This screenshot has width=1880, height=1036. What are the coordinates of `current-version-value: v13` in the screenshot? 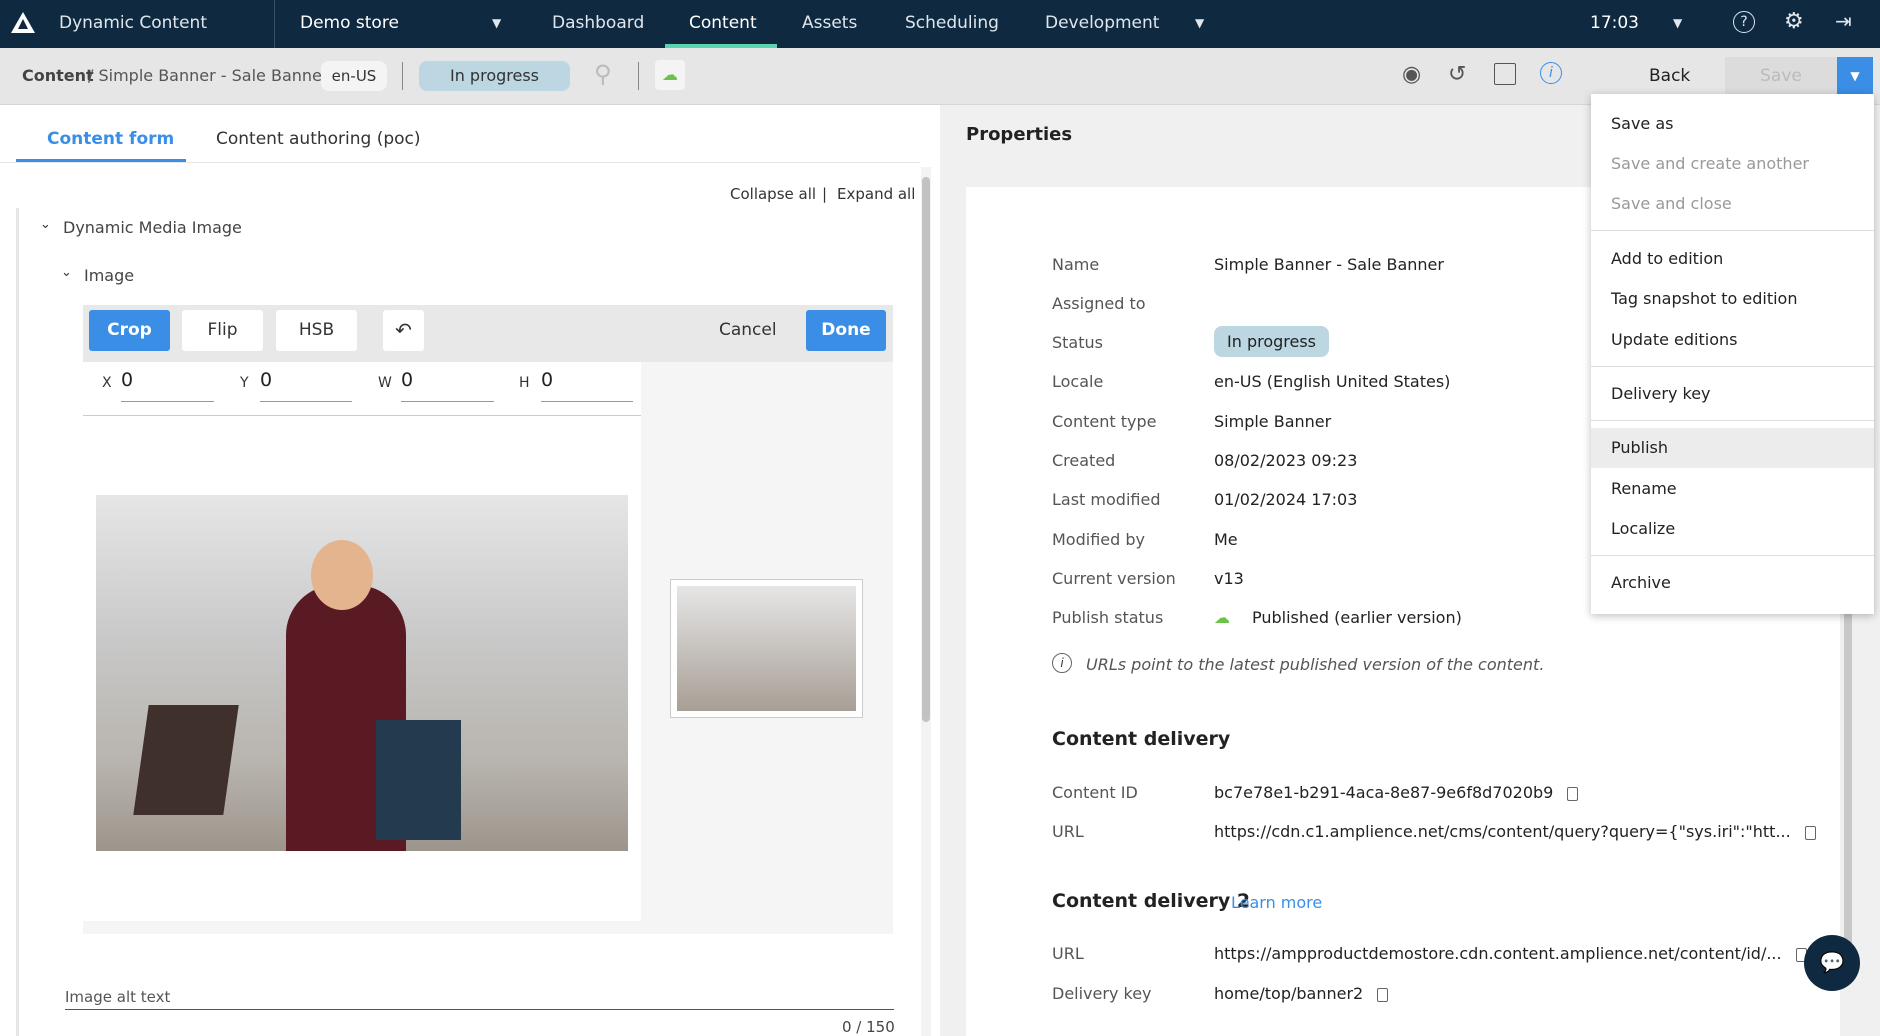 It's located at (1229, 578).